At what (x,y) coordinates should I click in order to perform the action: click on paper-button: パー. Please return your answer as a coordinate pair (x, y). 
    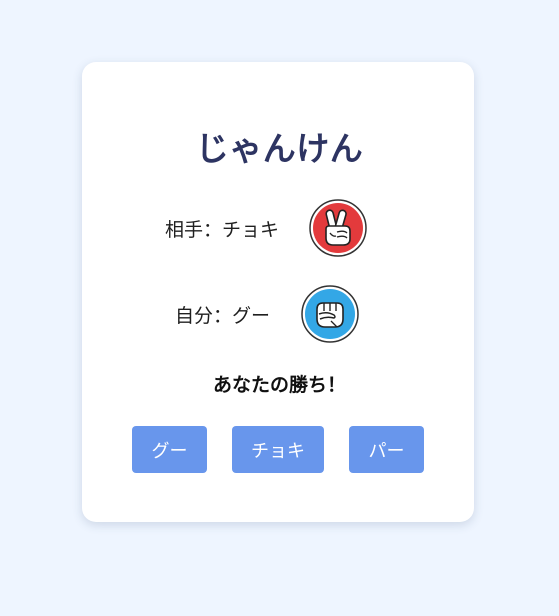
    Looking at the image, I should click on (386, 449).